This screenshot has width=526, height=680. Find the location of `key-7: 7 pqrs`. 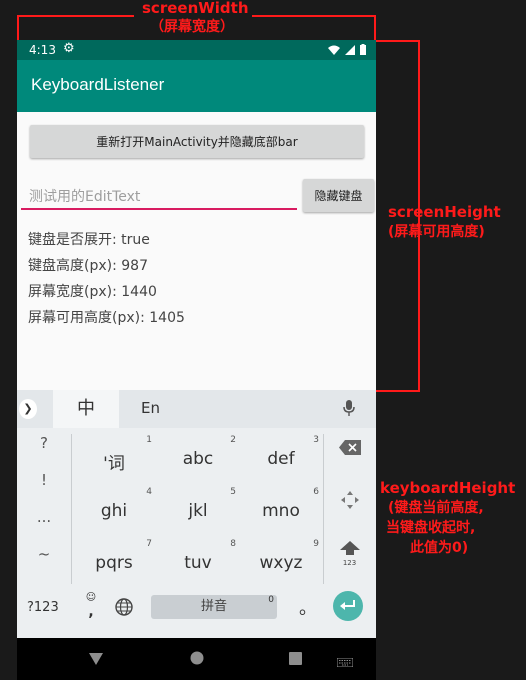

key-7: 7 pqrs is located at coordinates (114, 560).